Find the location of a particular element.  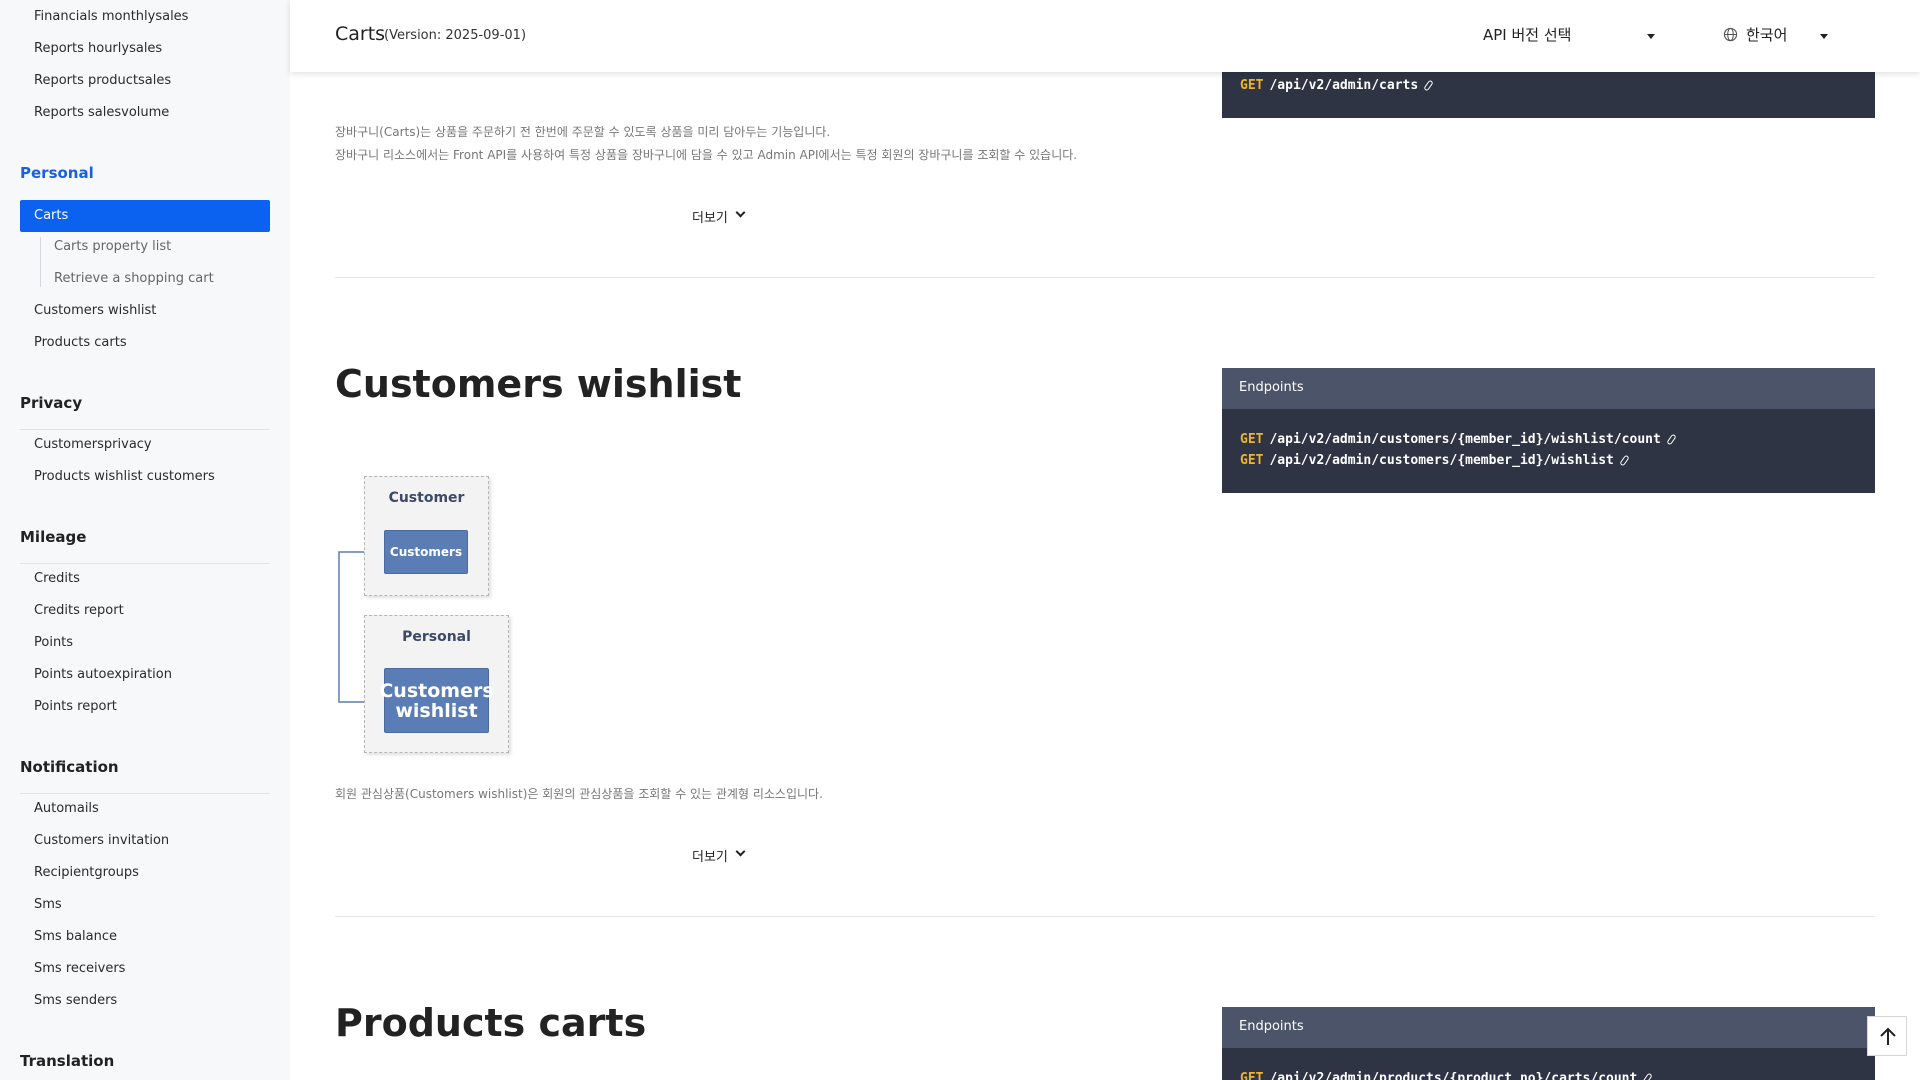

customers-wishlist-more-button: 더보기 is located at coordinates (719, 855).